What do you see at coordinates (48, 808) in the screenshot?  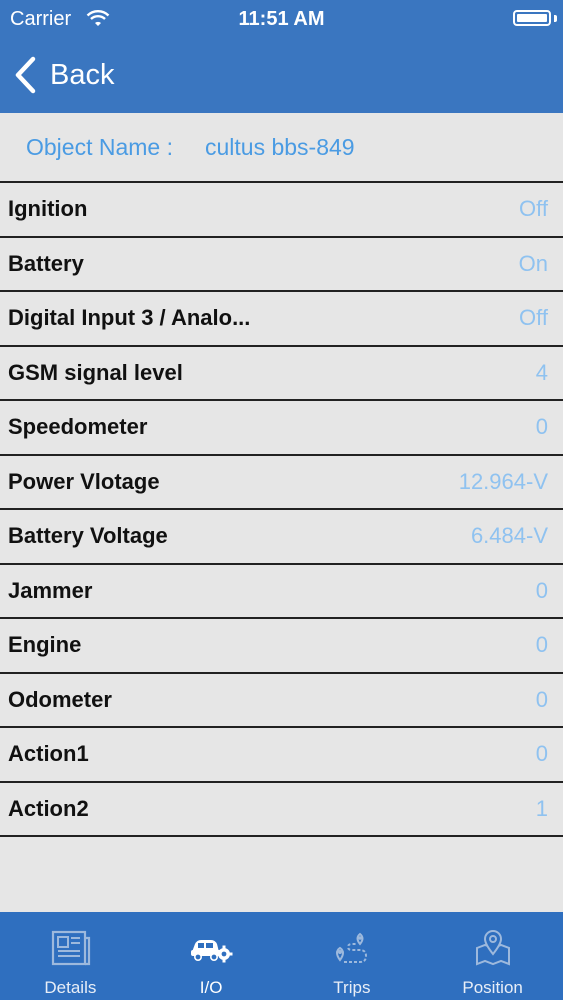 I see `io-row-label: Action2` at bounding box center [48, 808].